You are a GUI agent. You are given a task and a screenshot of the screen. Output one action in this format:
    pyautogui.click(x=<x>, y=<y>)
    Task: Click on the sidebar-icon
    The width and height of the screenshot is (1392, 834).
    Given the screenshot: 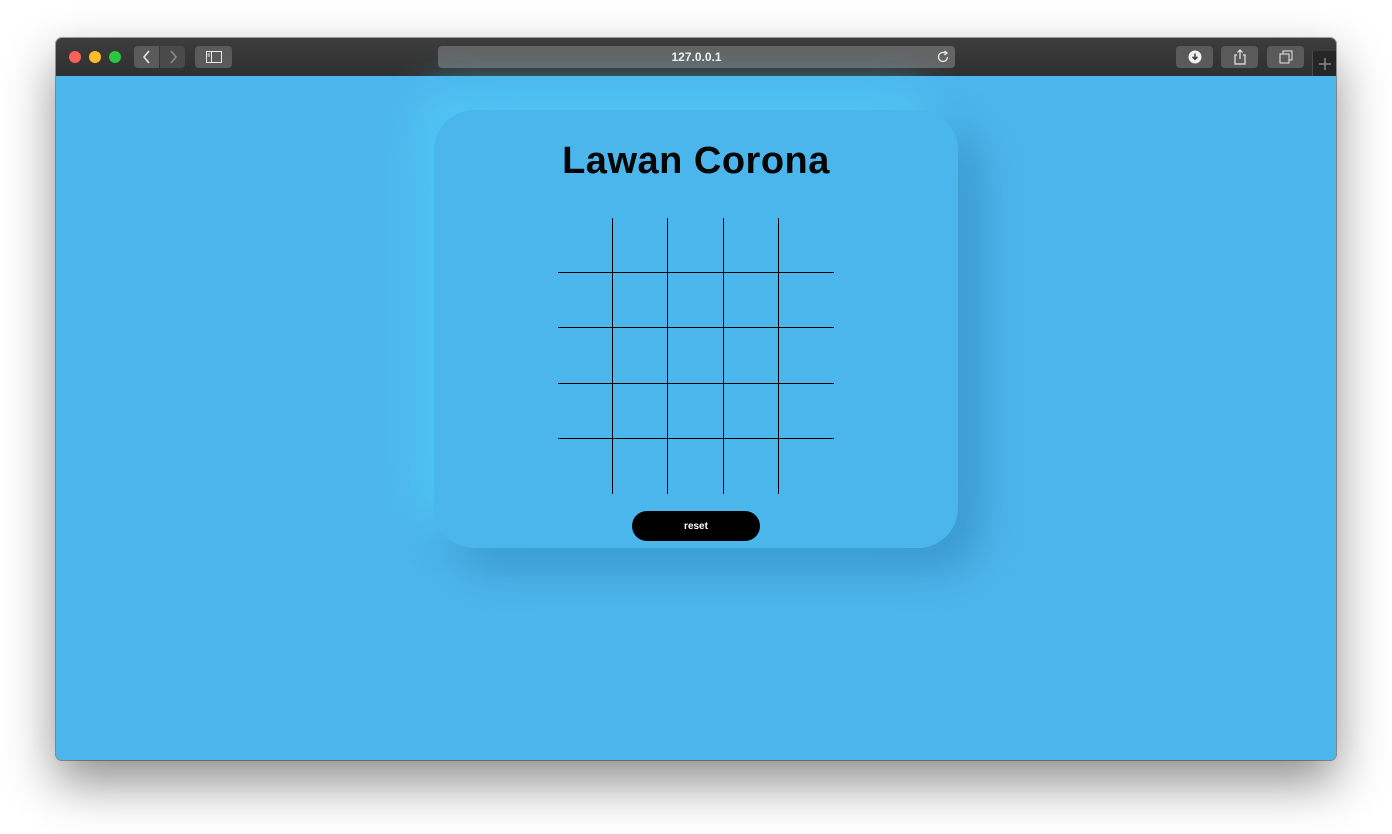 What is the action you would take?
    pyautogui.click(x=213, y=57)
    